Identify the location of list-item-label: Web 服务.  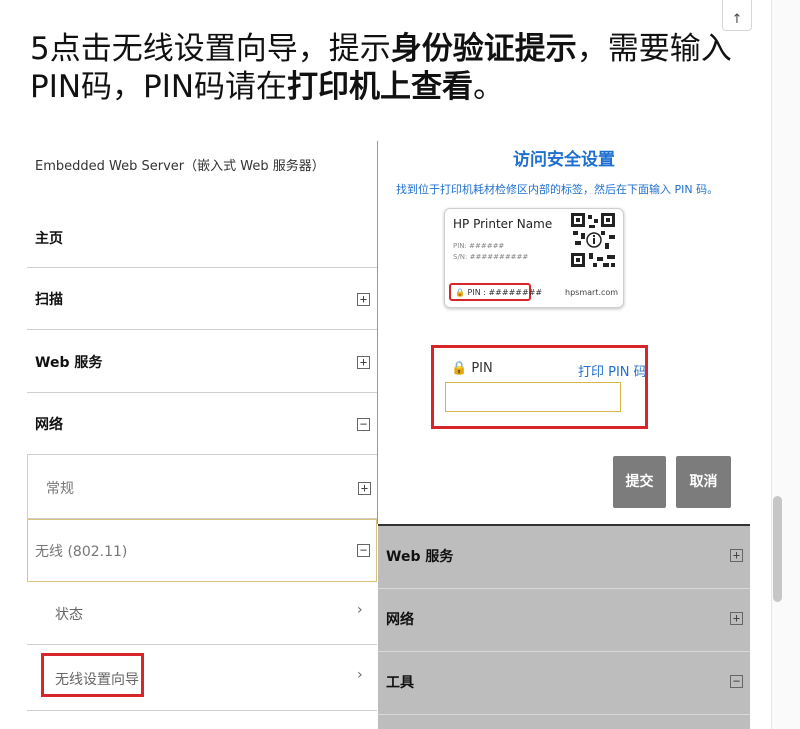
(420, 557).